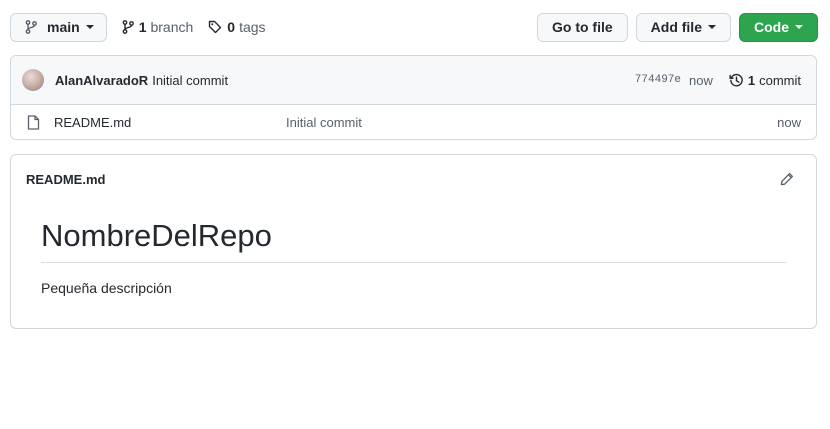  I want to click on branch-name: main, so click(63, 27).